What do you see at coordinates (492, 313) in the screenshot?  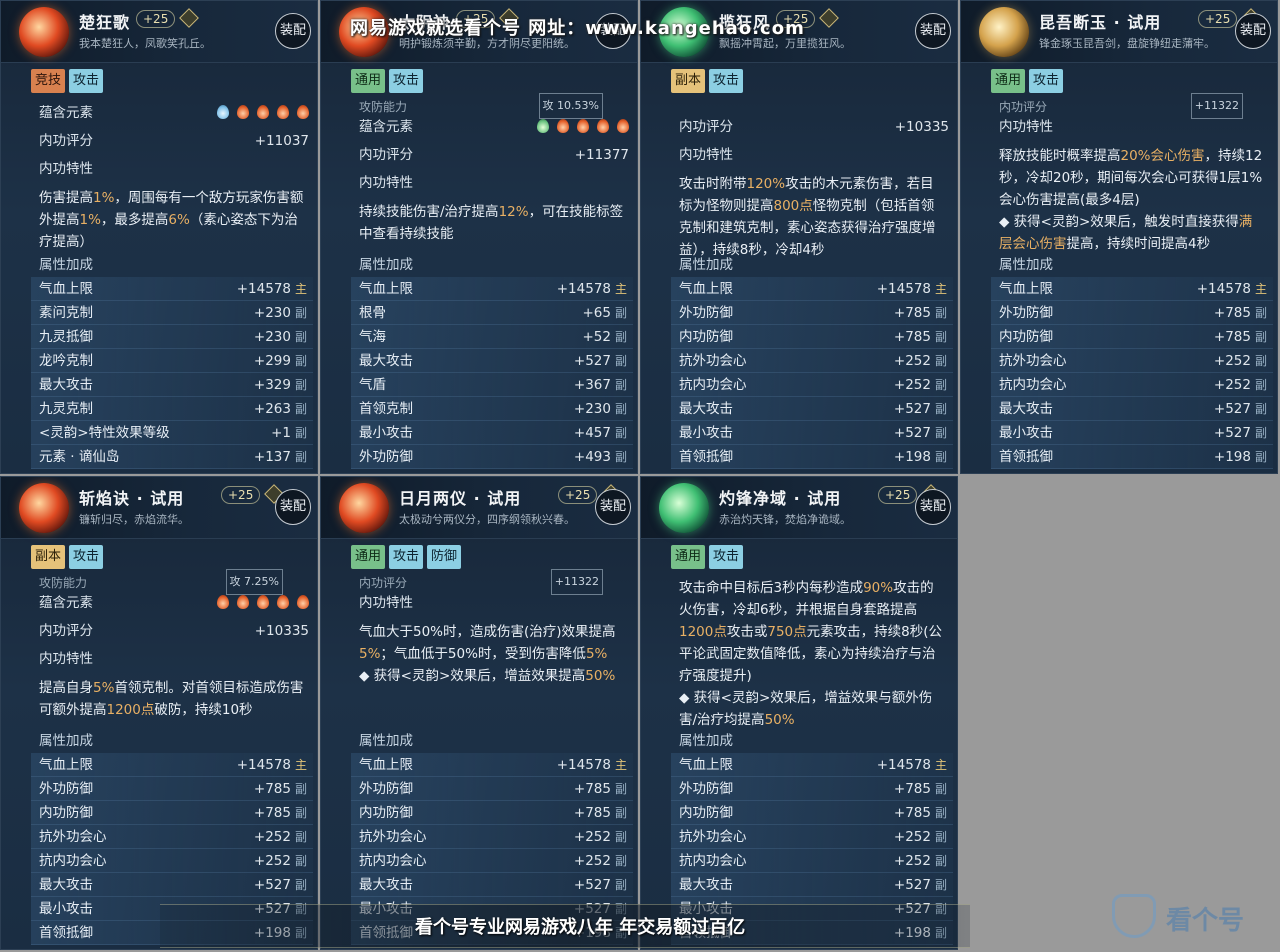 I see `stat-row: 根骨 +65 副` at bounding box center [492, 313].